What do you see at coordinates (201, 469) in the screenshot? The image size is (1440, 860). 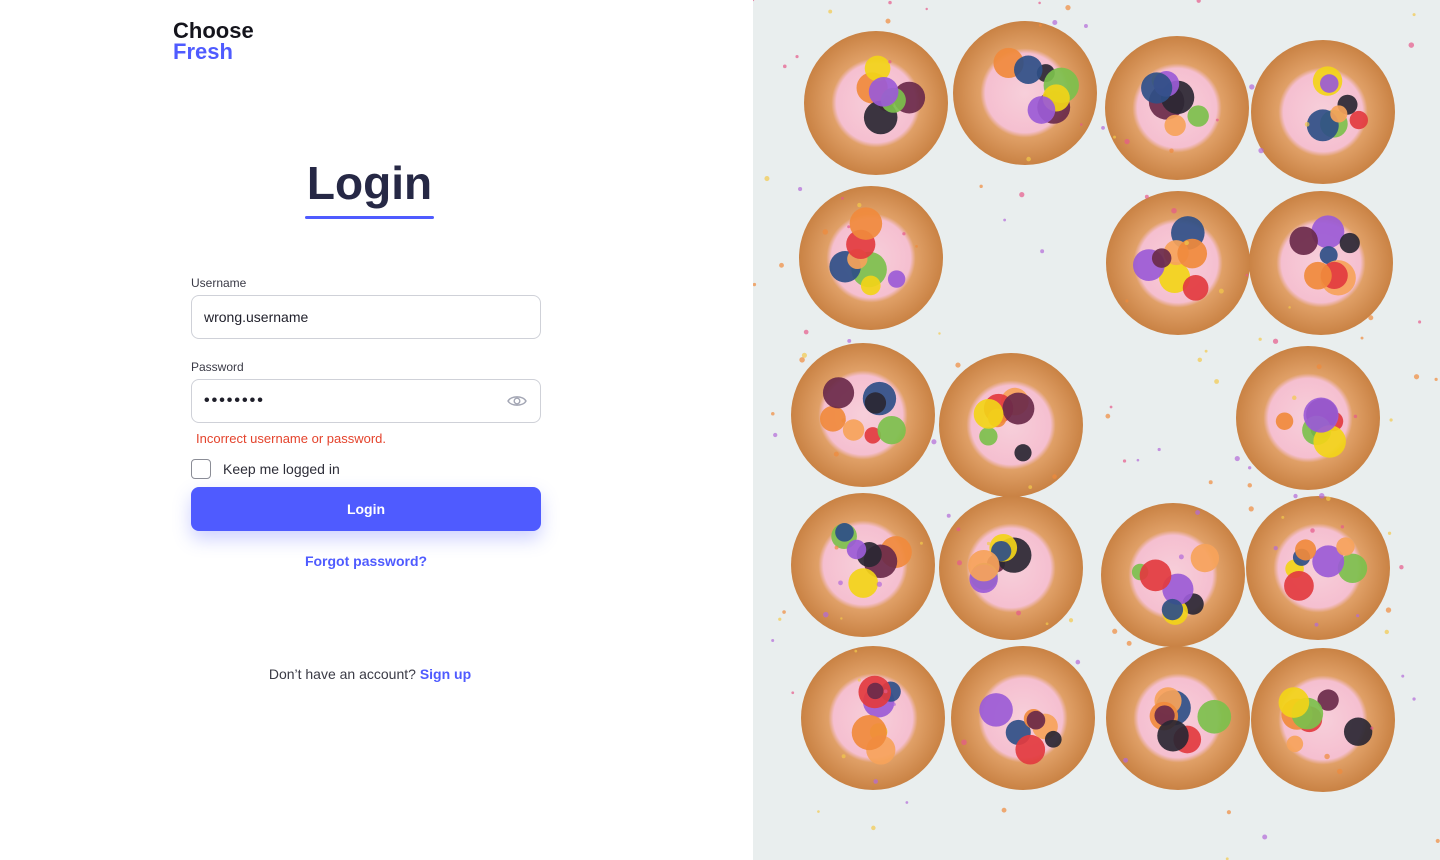 I see `keep-logged-in-checkbox` at bounding box center [201, 469].